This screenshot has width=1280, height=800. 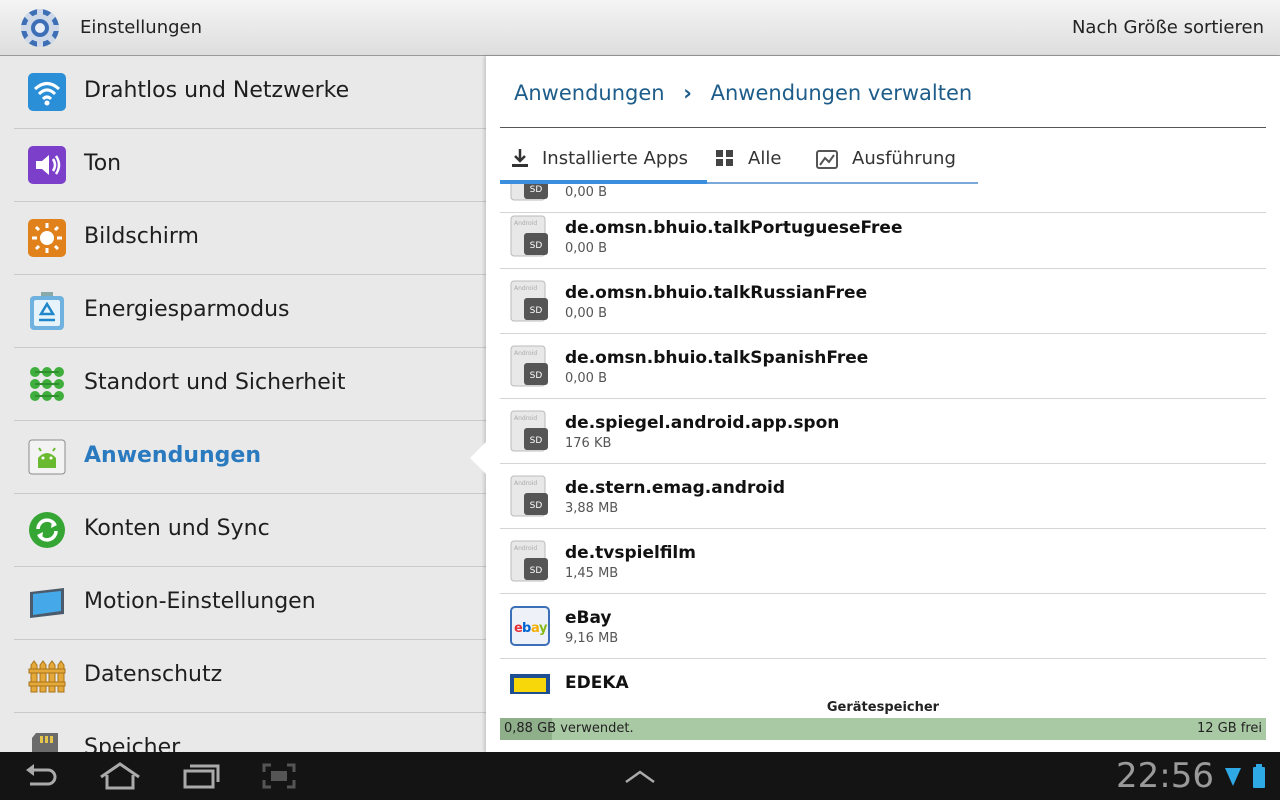 I want to click on download-icon, so click(x=520, y=158).